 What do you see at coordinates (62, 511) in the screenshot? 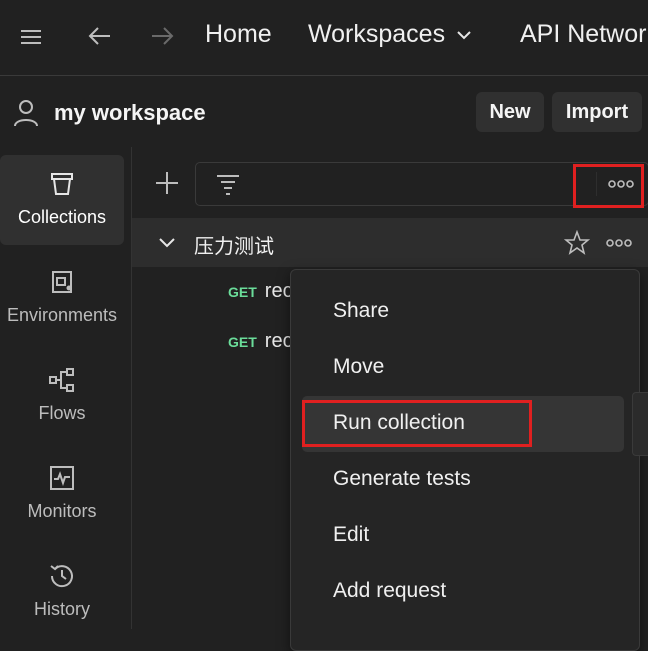
I see `sidebar-item-label: Monitors` at bounding box center [62, 511].